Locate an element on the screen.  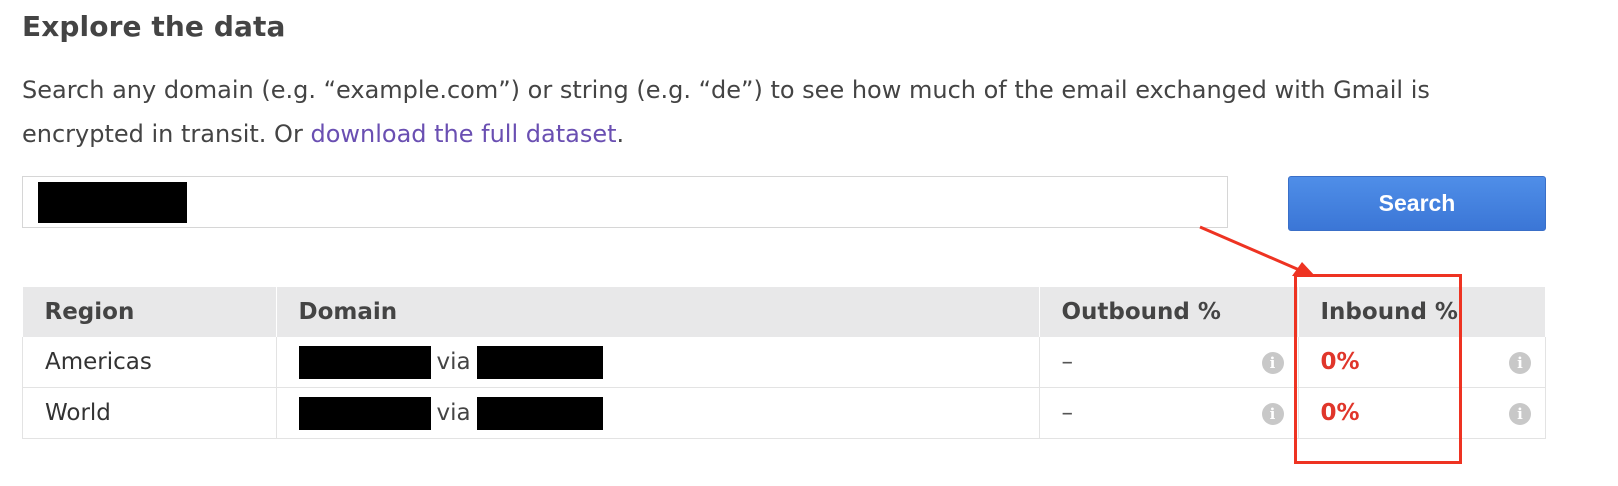
search-button: Search is located at coordinates (1417, 203).